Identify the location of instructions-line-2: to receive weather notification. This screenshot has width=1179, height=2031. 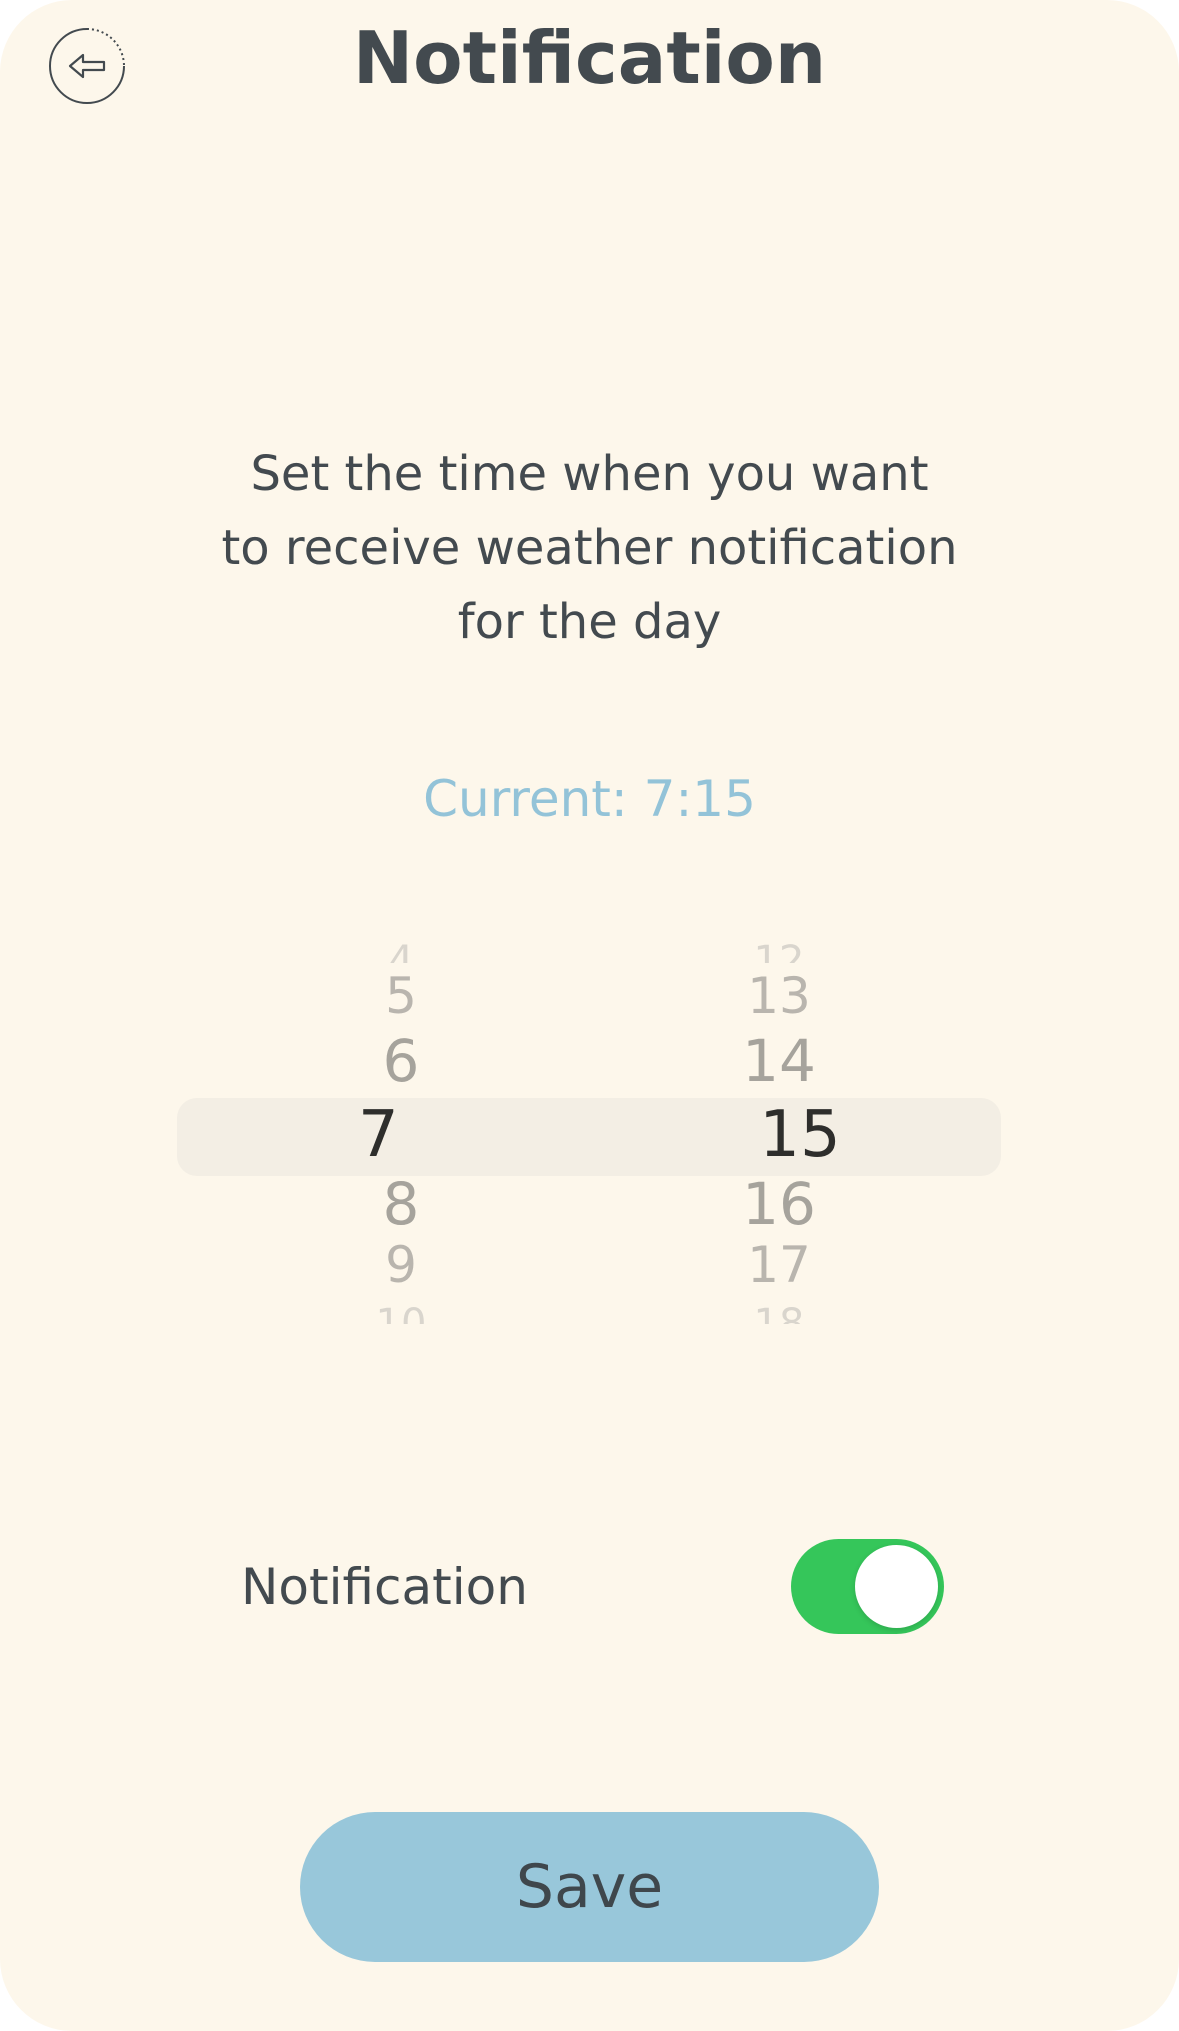
(589, 548).